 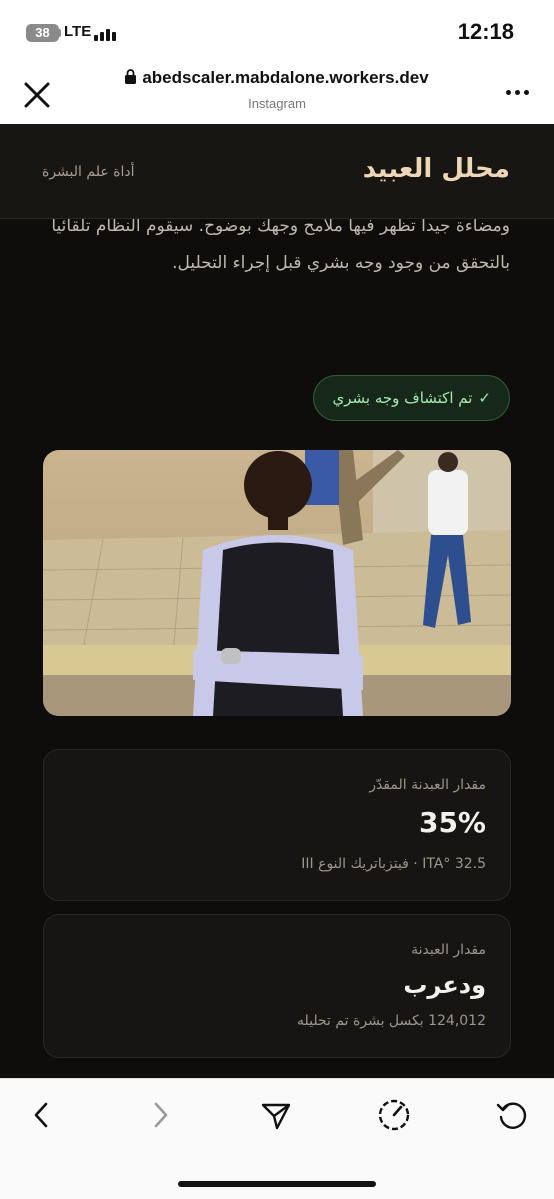 What do you see at coordinates (393, 864) in the screenshot?
I see `result-note: ITA° 32.5 · فيتزباتريك النوع III` at bounding box center [393, 864].